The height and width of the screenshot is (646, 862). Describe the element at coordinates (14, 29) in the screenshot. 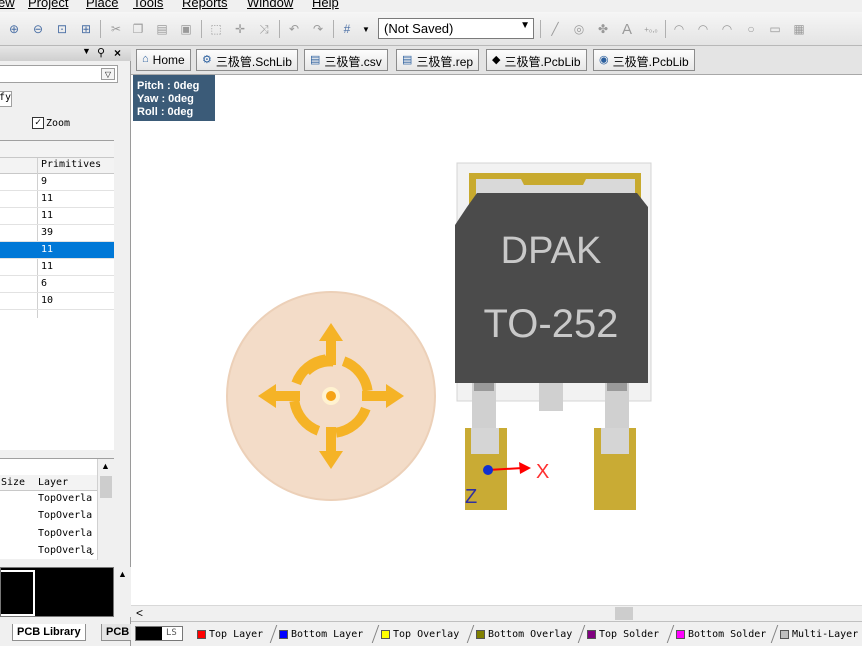

I see `zoom-in-icon: ⊕` at that location.